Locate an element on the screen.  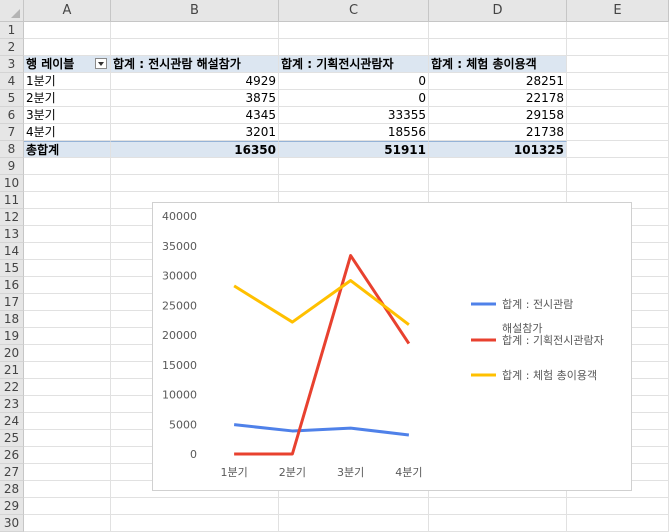
cell-a20 is located at coordinates (67, 353).